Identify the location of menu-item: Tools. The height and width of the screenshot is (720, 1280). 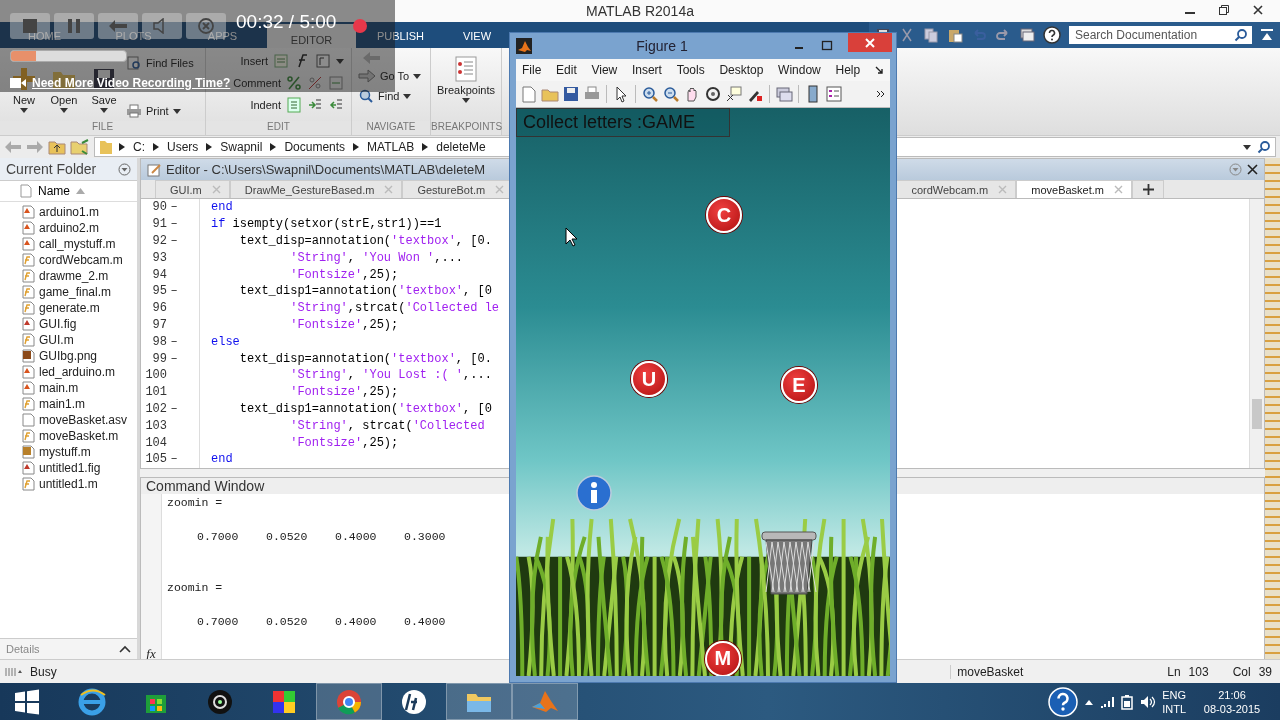
(690, 70).